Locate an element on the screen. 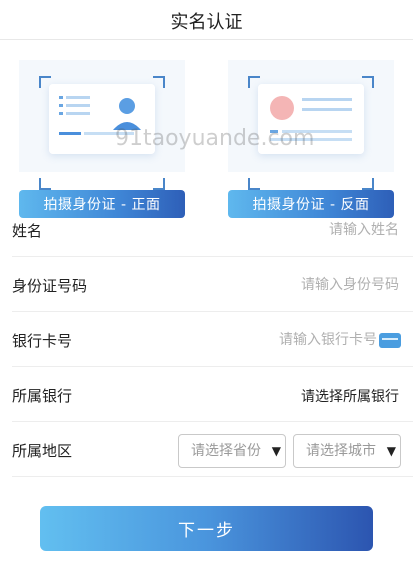 The height and width of the screenshot is (562, 413). bank-card-scan-icon is located at coordinates (390, 340).